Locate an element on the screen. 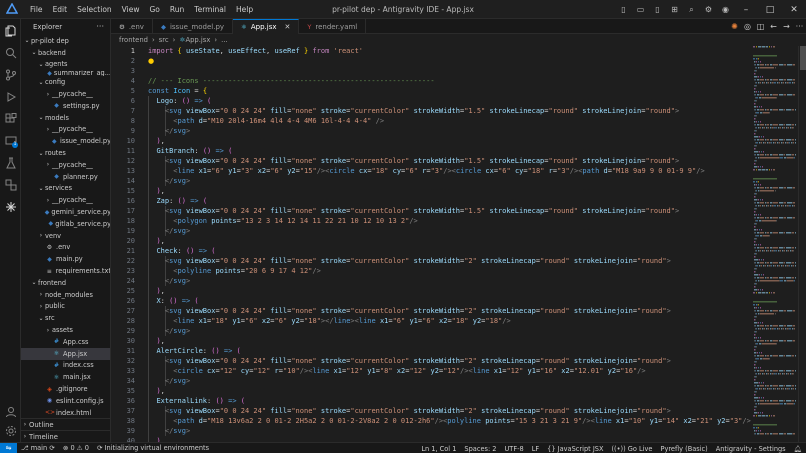 The image size is (806, 453). tree-file: <> index.html is located at coordinates (65, 413).